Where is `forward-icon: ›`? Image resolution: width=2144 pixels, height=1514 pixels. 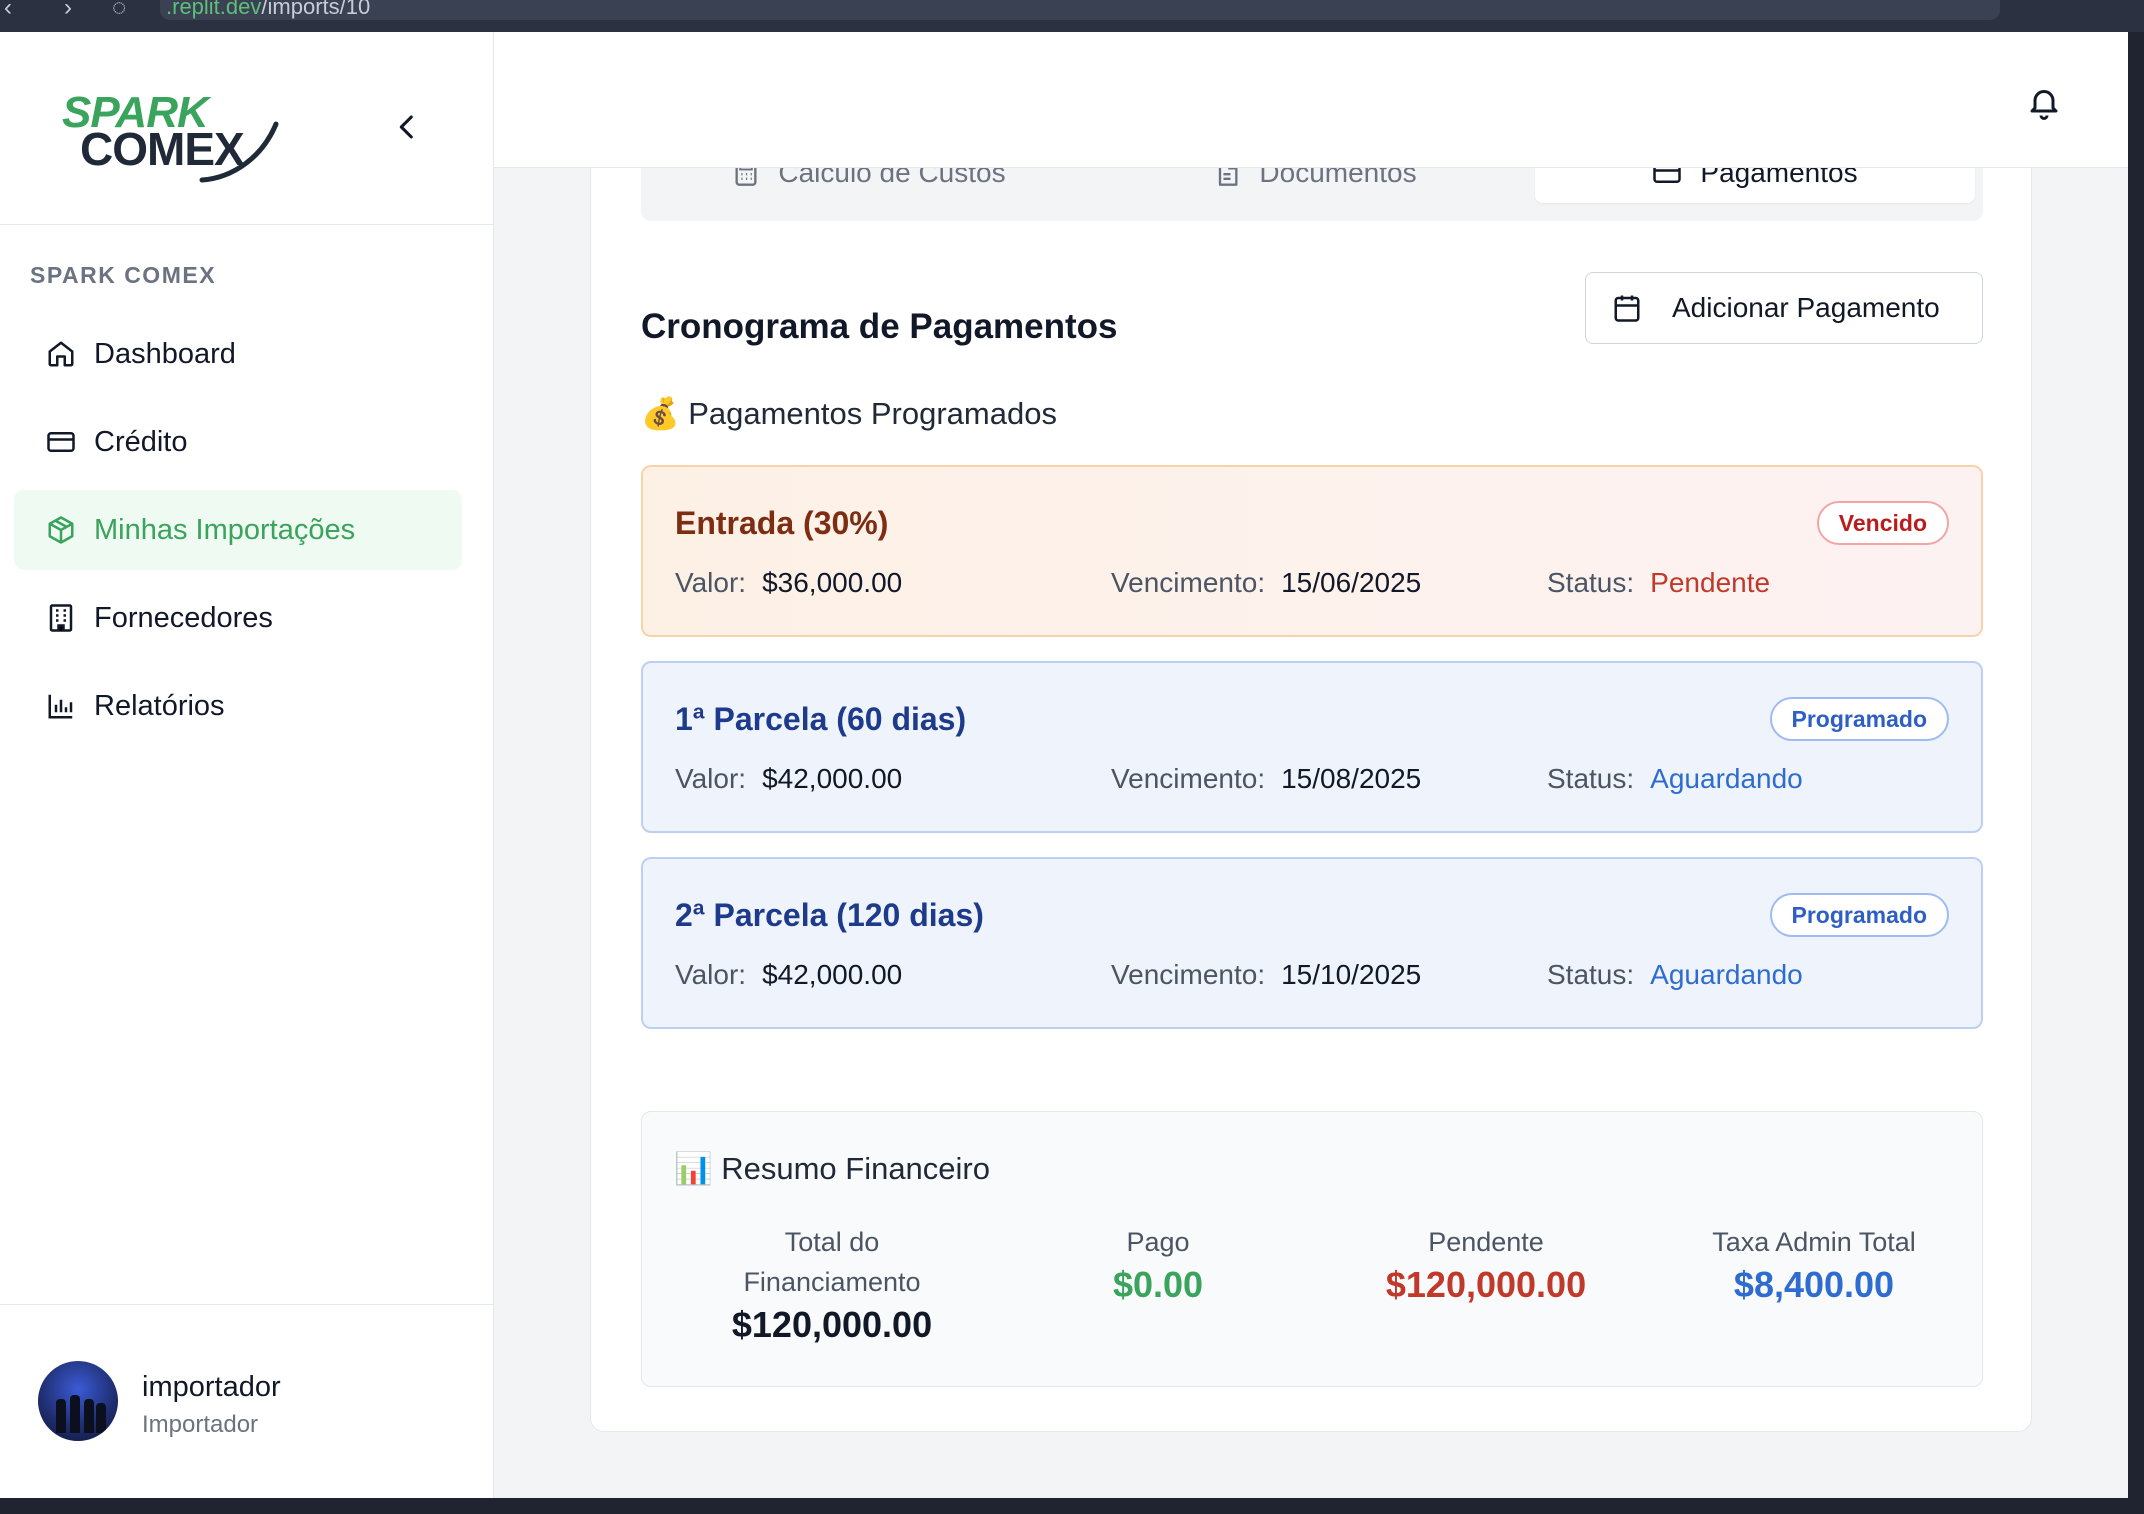 forward-icon: › is located at coordinates (68, 11).